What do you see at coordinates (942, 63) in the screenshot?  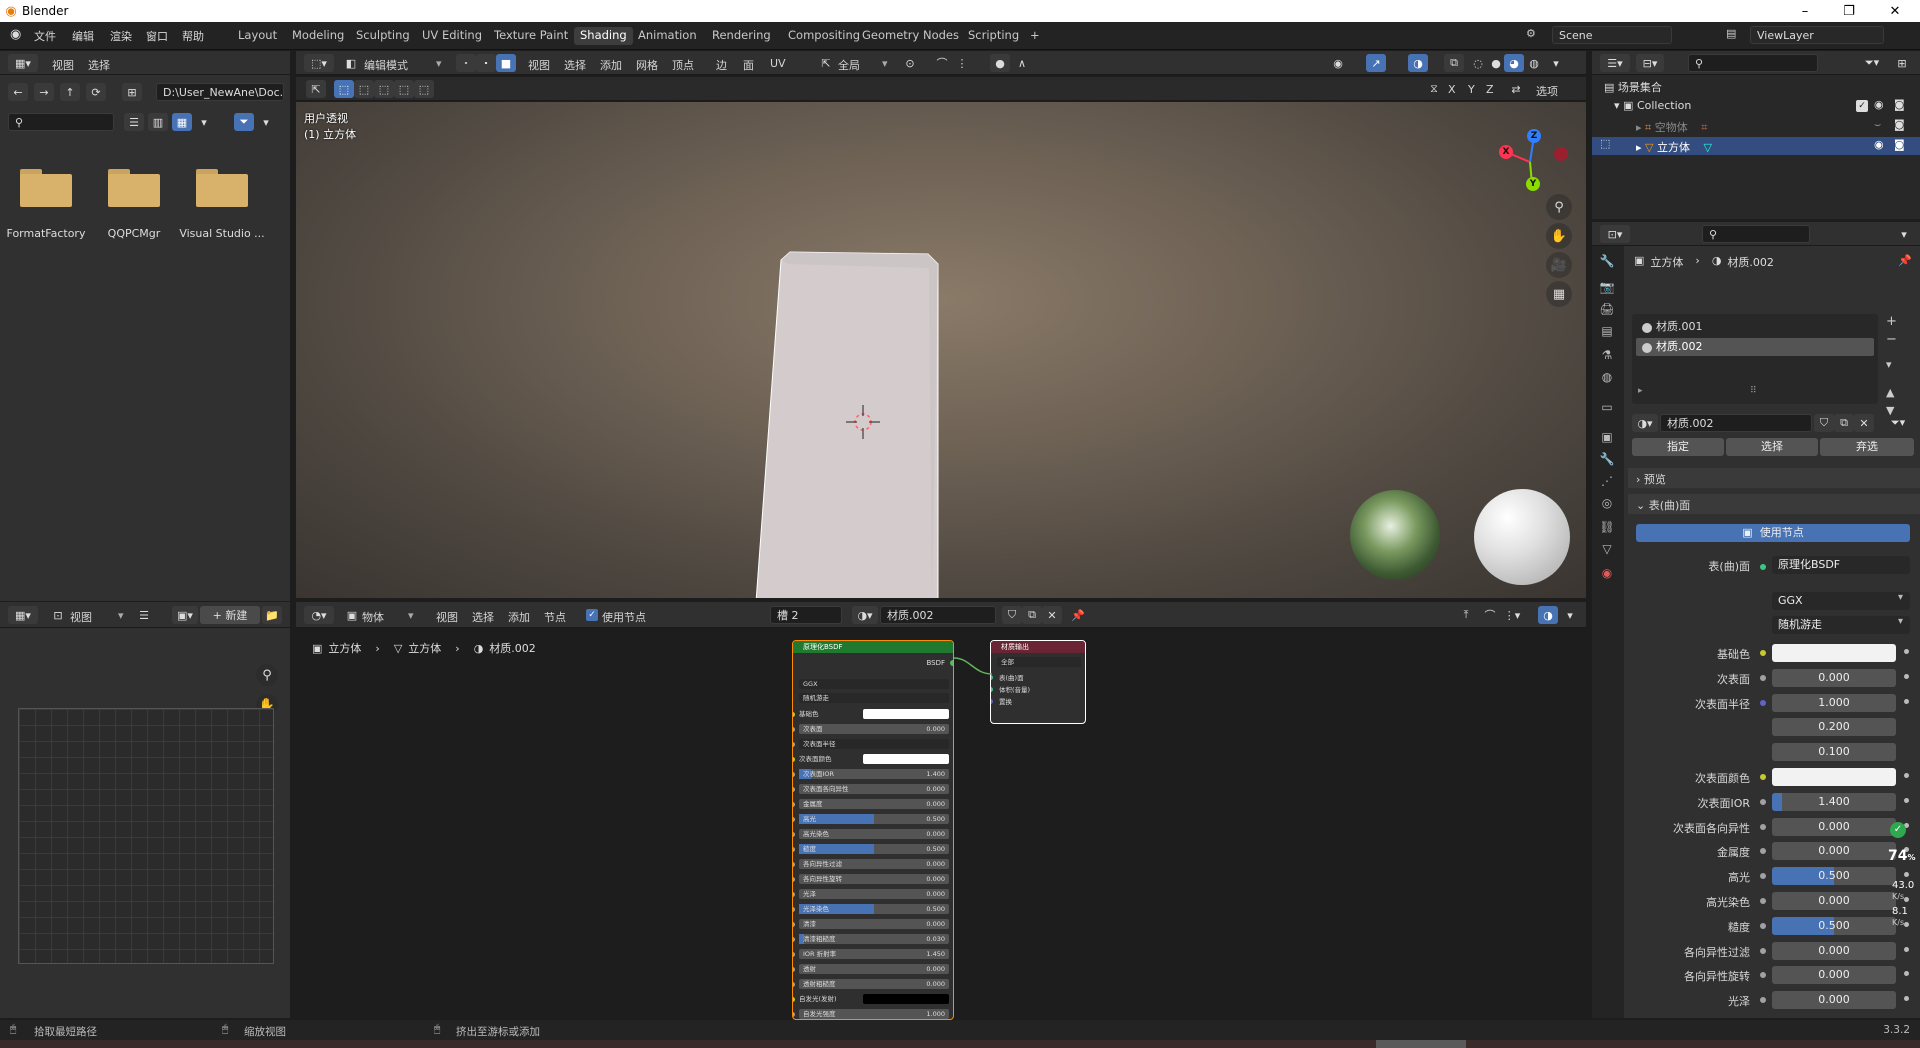 I see `snap-icon: ⌒` at bounding box center [942, 63].